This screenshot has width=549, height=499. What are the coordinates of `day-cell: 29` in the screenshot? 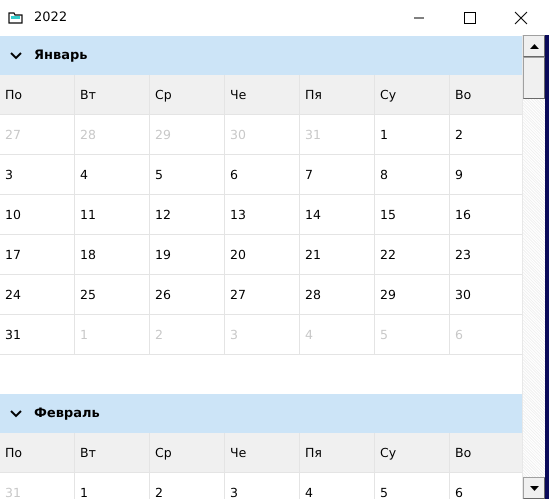 It's located at (412, 295).